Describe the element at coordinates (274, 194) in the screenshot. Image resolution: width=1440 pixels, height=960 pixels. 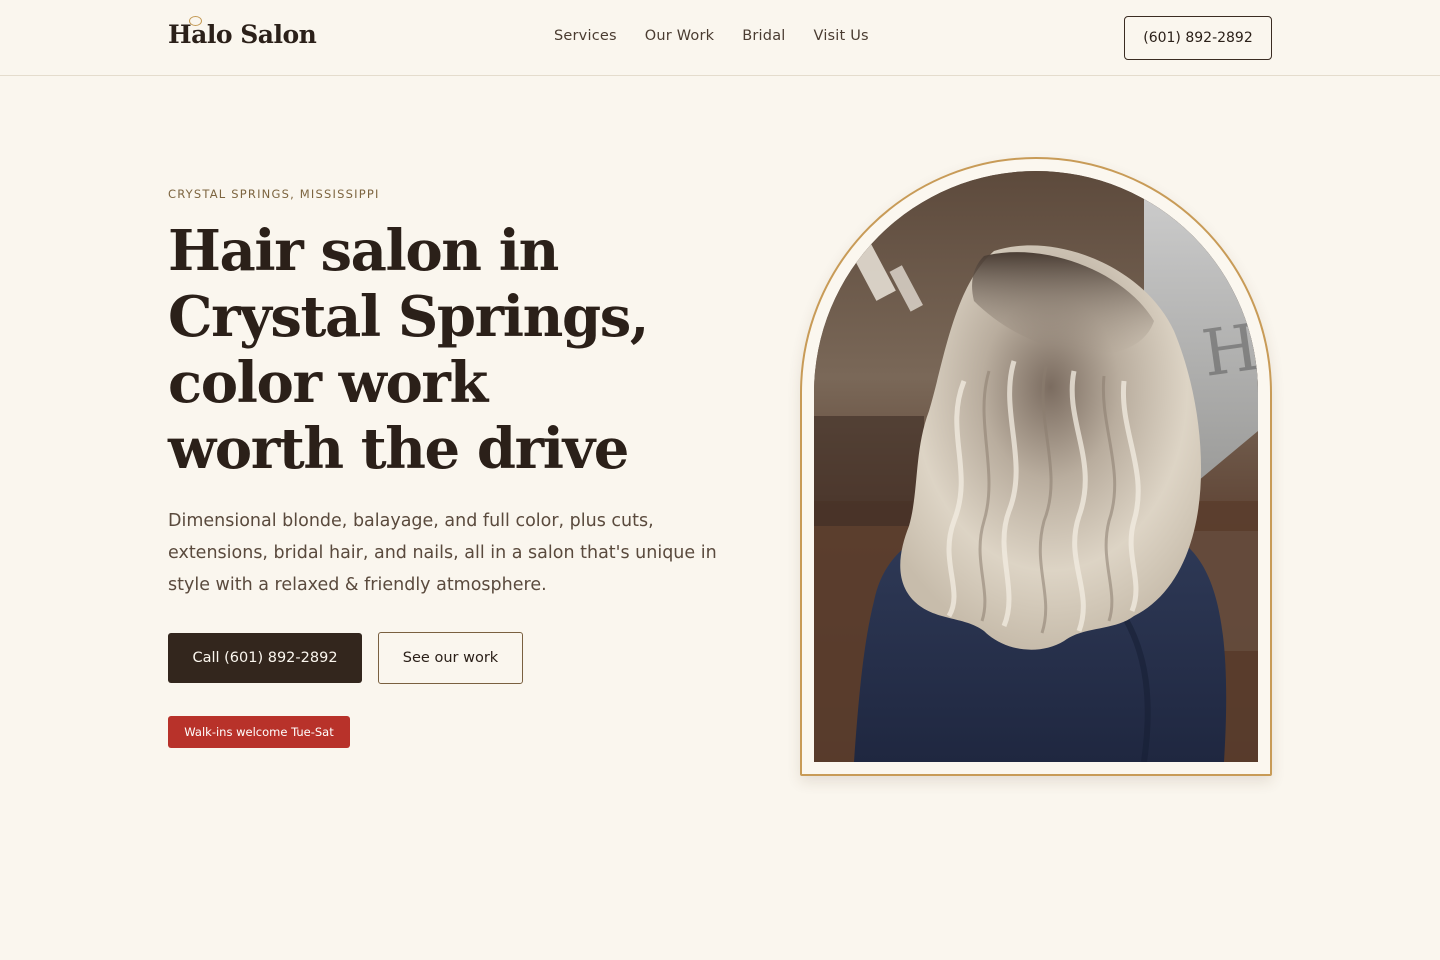
I see `location-eyebrow: CRYSTAL SPRINGS, MISSISSIPPI` at that location.